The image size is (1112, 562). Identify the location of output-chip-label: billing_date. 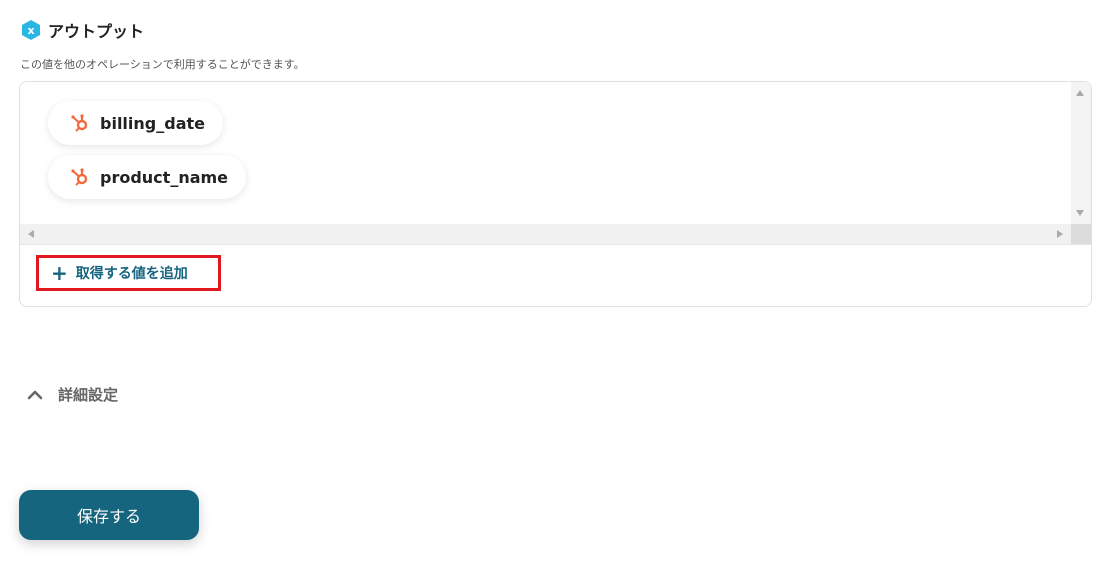
(152, 123).